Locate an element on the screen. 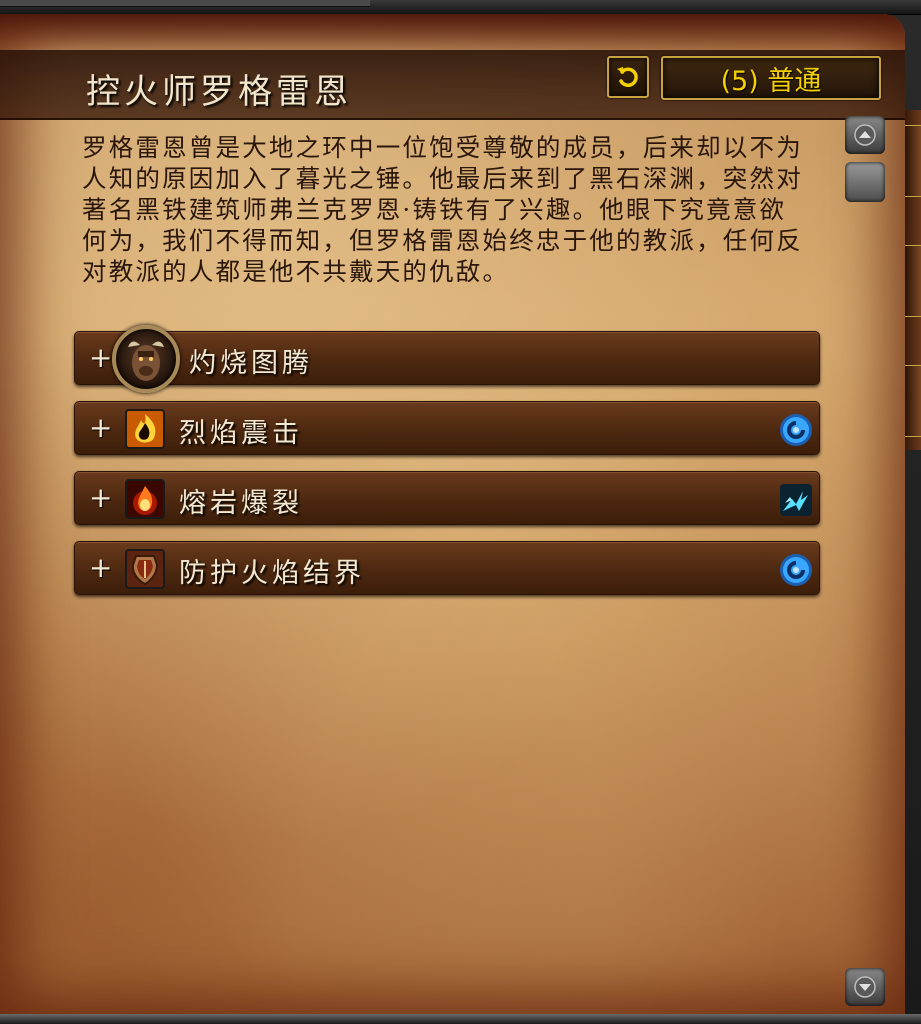 The width and height of the screenshot is (921, 1024). ability-name: 灼烧图腾 is located at coordinates (251, 363).